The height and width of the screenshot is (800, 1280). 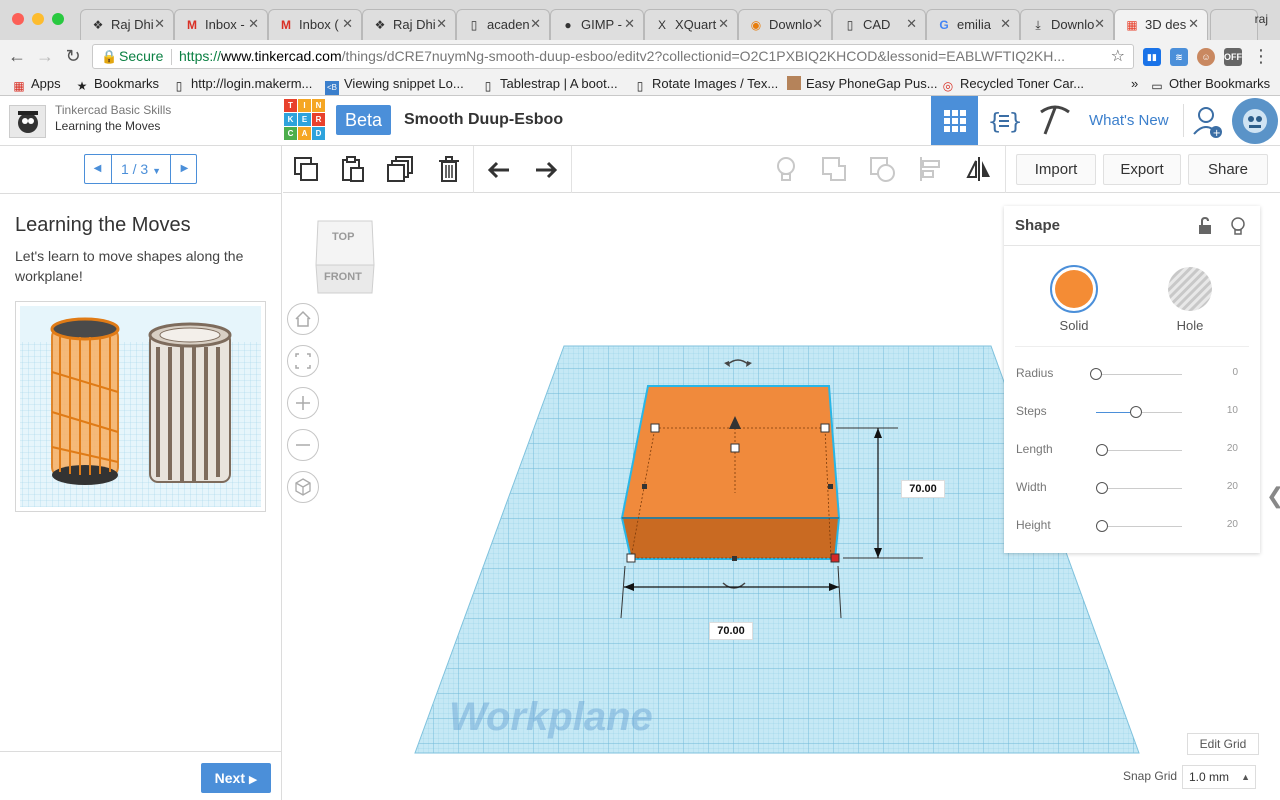 What do you see at coordinates (1261, 19) in the screenshot?
I see `profile-name: raj` at bounding box center [1261, 19].